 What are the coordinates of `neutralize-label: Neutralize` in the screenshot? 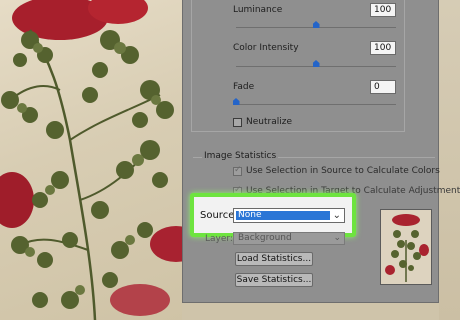 It's located at (269, 122).